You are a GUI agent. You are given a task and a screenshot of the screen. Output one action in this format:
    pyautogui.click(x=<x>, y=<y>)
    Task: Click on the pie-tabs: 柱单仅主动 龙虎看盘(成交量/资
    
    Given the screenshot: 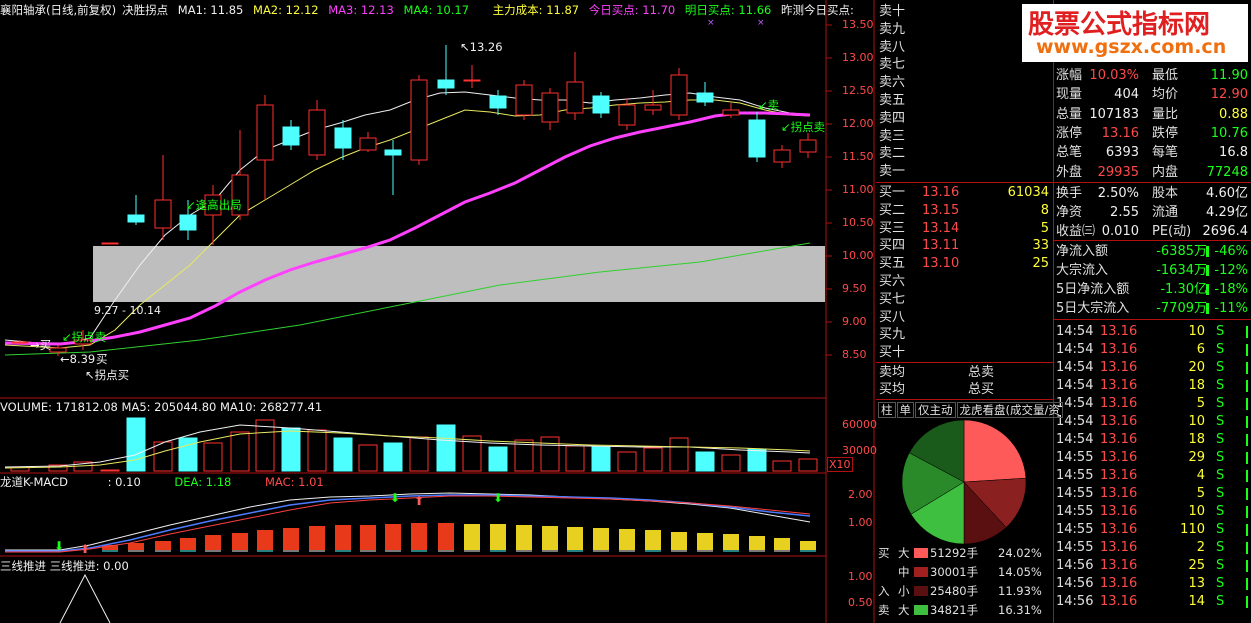 What is the action you would take?
    pyautogui.click(x=971, y=410)
    